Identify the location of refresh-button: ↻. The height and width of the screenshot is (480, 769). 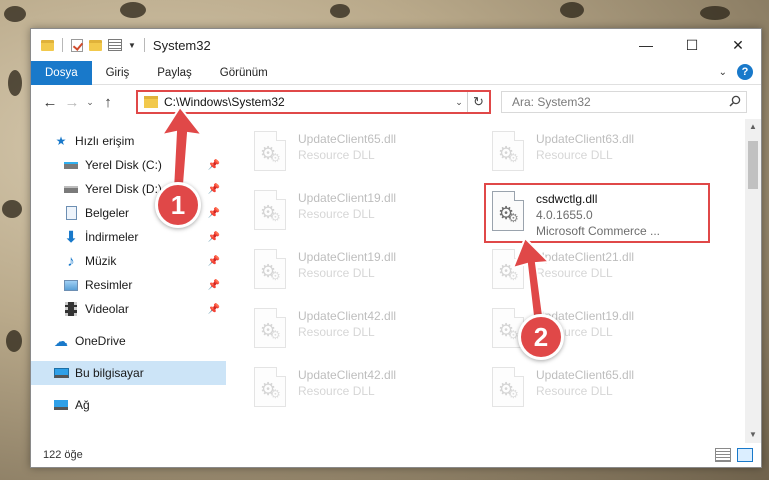
(478, 102).